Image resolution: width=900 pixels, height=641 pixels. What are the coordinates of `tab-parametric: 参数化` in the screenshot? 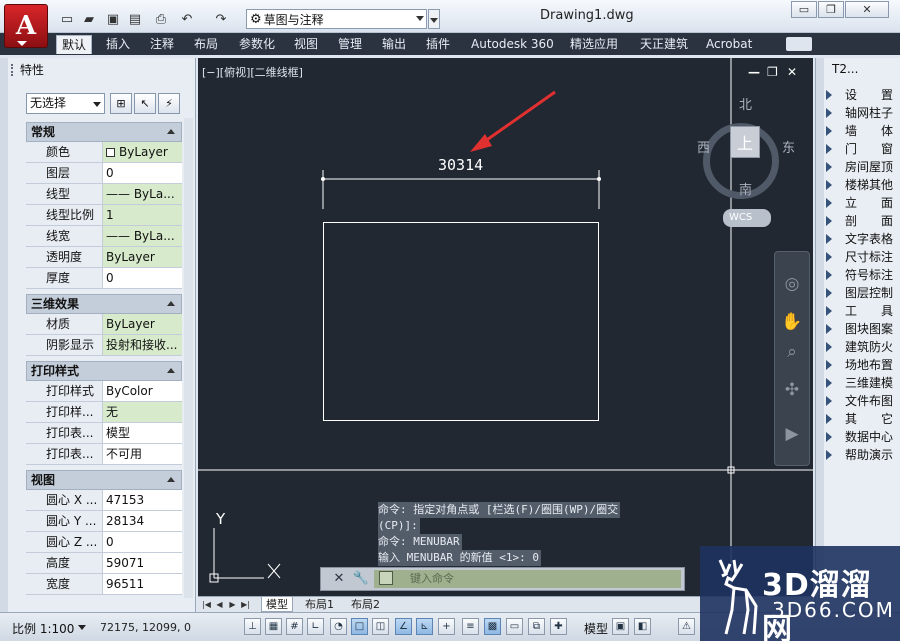 It's located at (257, 44).